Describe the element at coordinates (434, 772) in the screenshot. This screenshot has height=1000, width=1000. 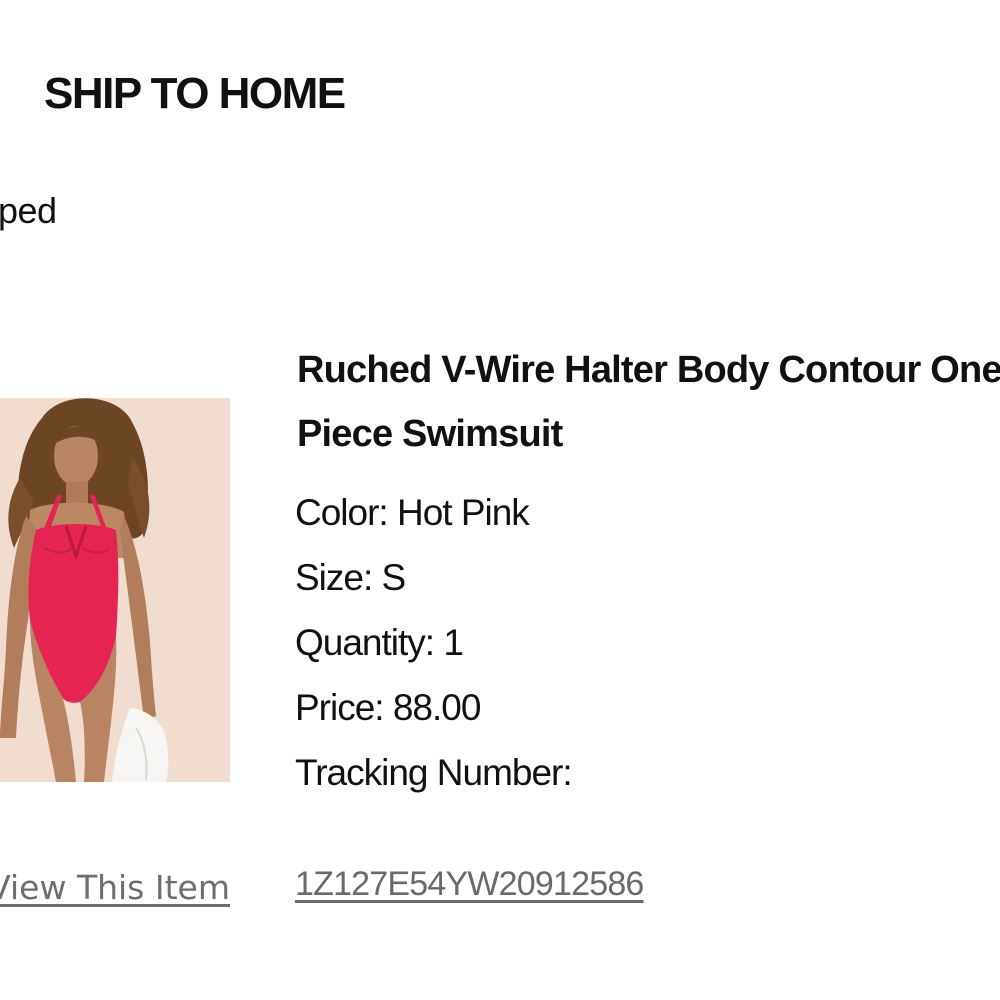
I see `tracking-number-label: Tracking Number:` at that location.